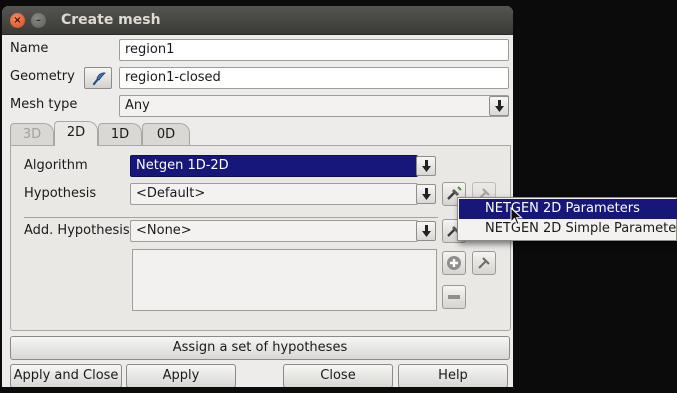 The image size is (677, 393). I want to click on algorithm-dropdown-button, so click(426, 166).